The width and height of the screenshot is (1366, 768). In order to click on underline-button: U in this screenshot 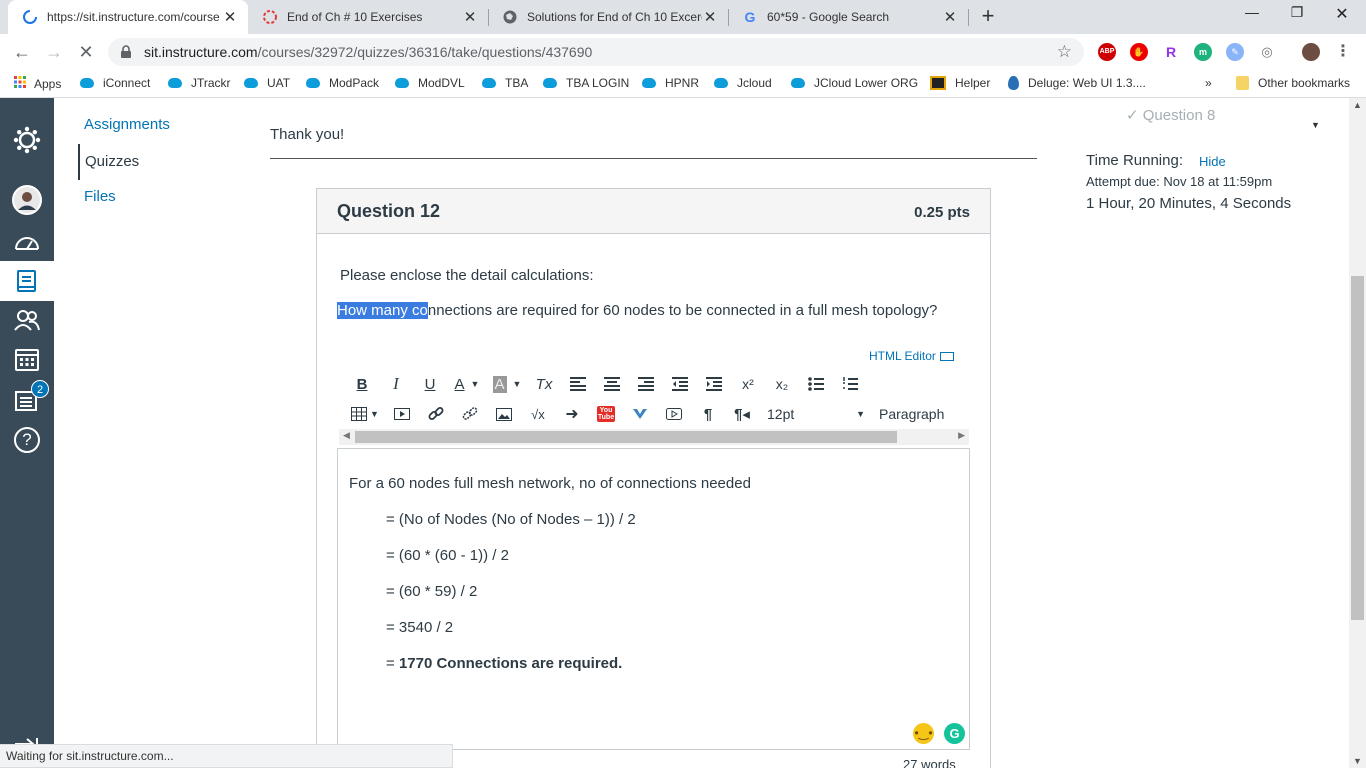, I will do `click(430, 384)`.